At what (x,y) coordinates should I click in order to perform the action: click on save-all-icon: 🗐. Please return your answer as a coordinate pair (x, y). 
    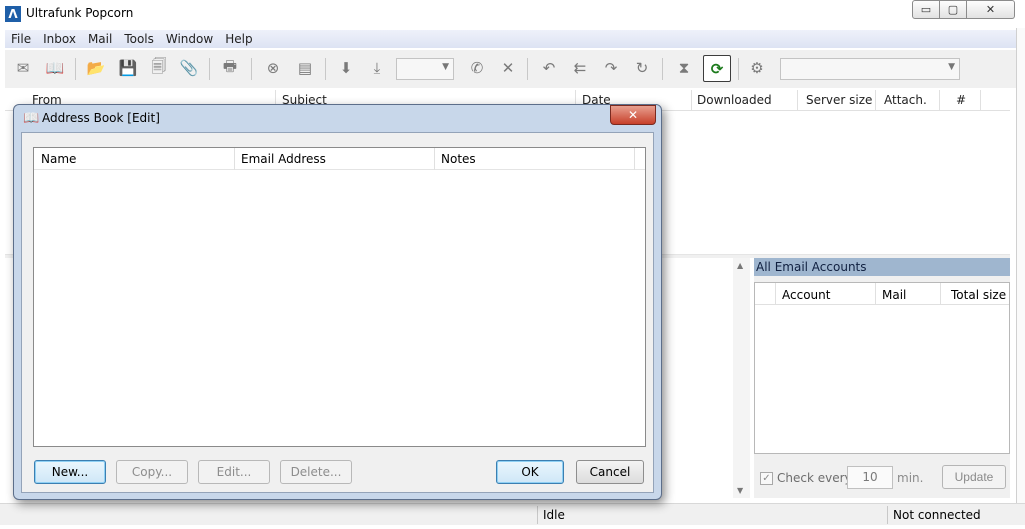
    Looking at the image, I should click on (159, 68).